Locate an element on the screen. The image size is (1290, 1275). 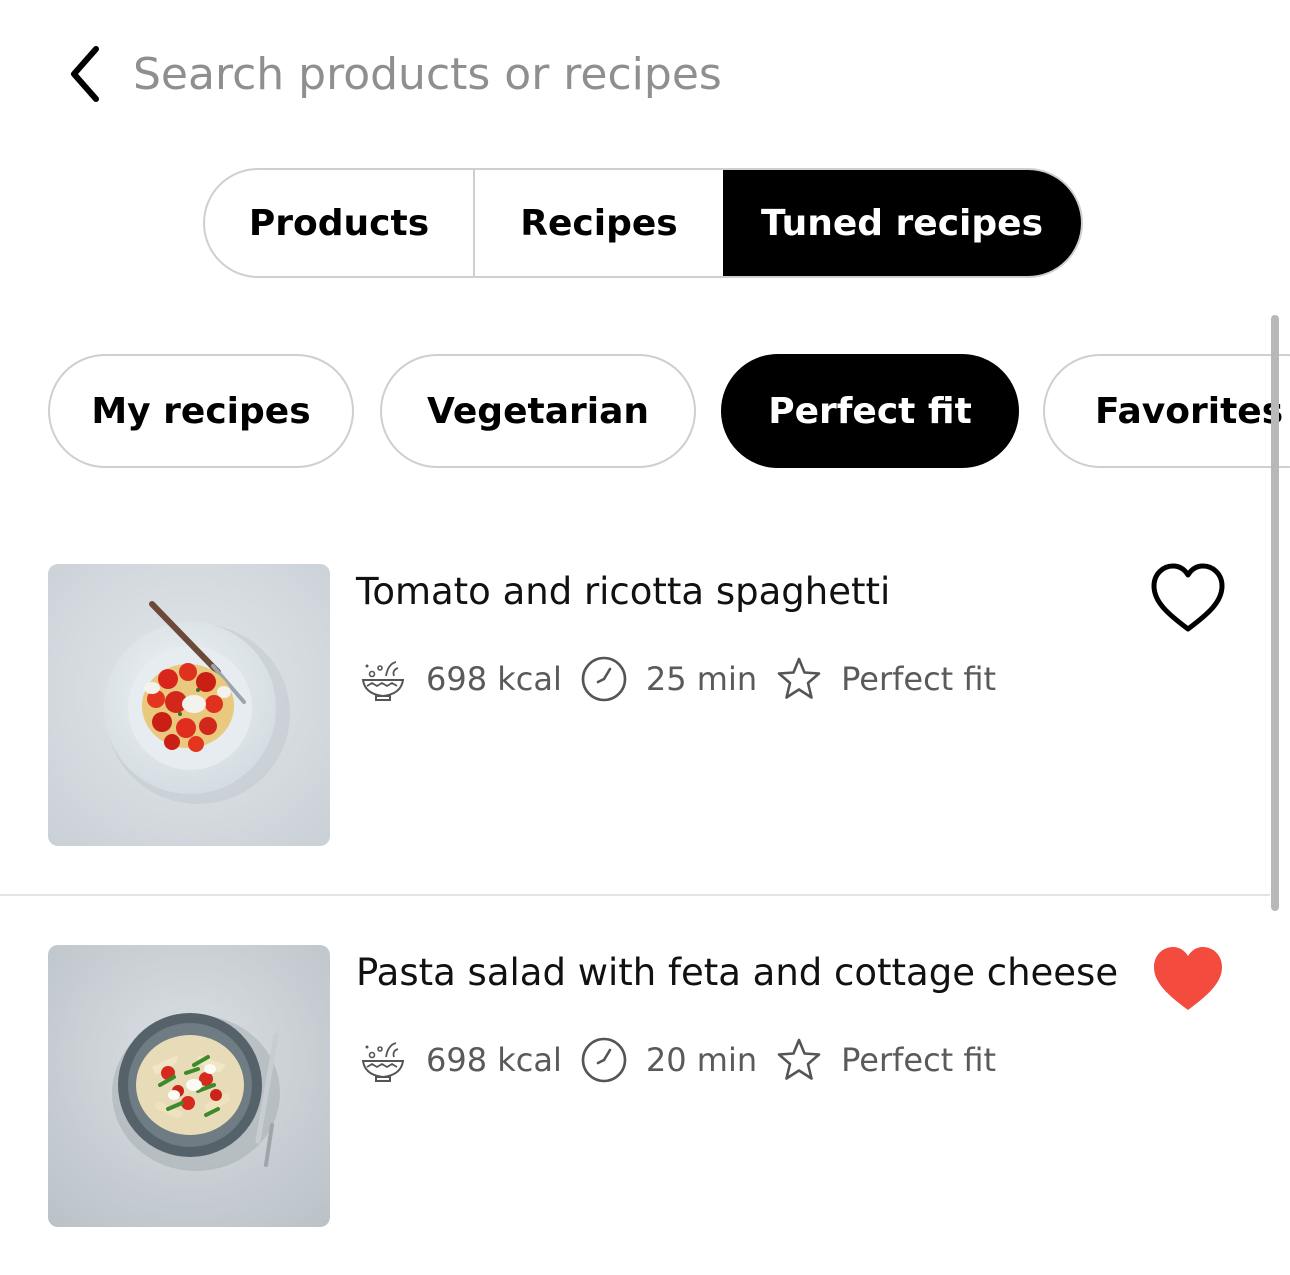
chip-perfect-fit: Perfect fit is located at coordinates (870, 411).